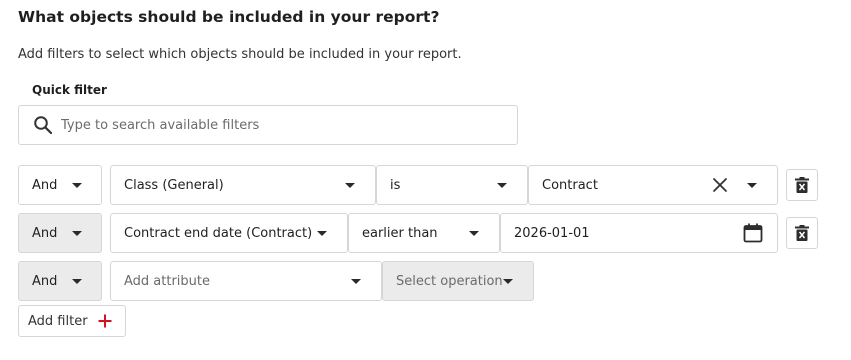  What do you see at coordinates (167, 281) in the screenshot?
I see `filter-3-attribute-placeholder: Add attribute` at bounding box center [167, 281].